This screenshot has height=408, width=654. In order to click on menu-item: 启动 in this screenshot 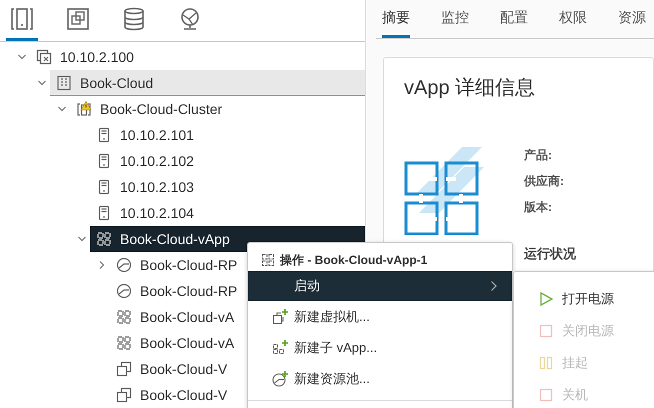, I will do `click(380, 286)`.